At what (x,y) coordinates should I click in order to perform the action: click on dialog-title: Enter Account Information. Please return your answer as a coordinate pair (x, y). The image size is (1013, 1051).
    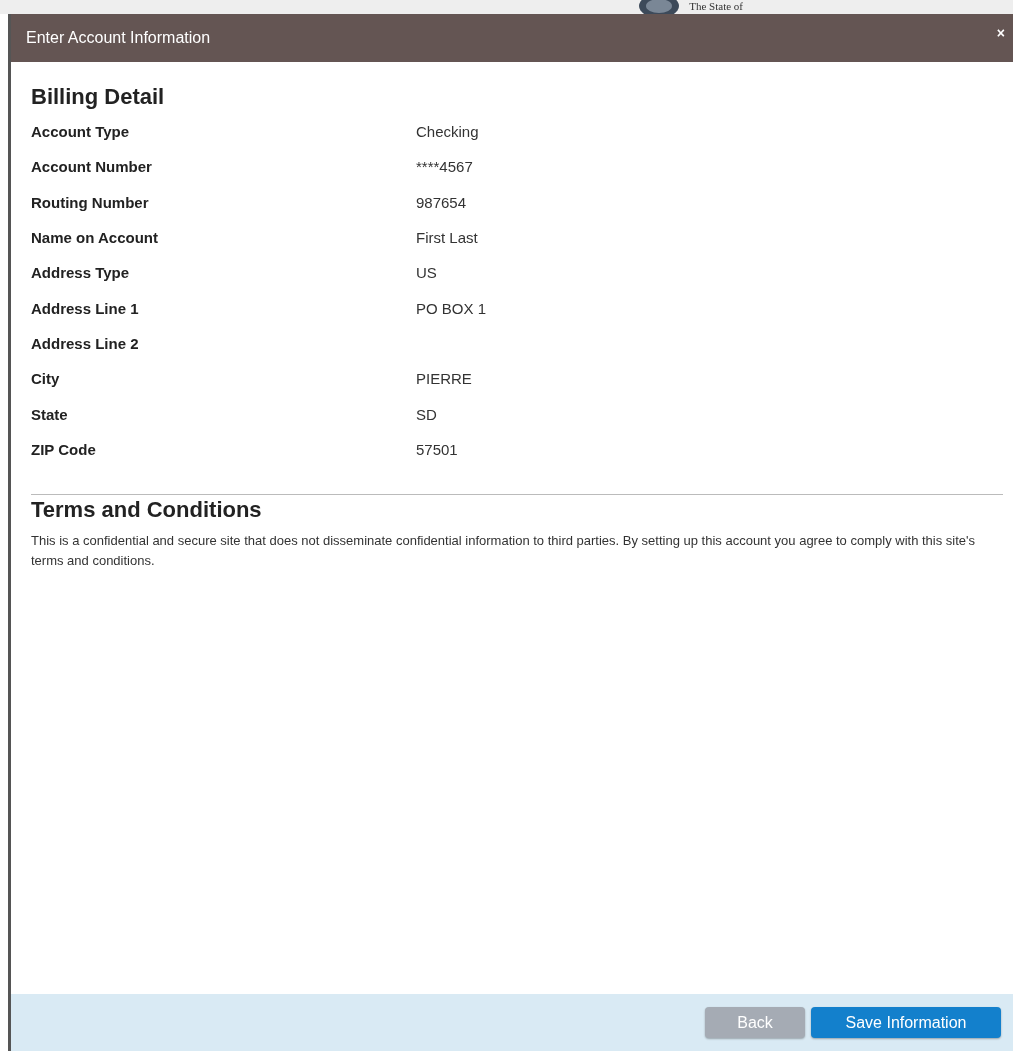
    Looking at the image, I should click on (118, 38).